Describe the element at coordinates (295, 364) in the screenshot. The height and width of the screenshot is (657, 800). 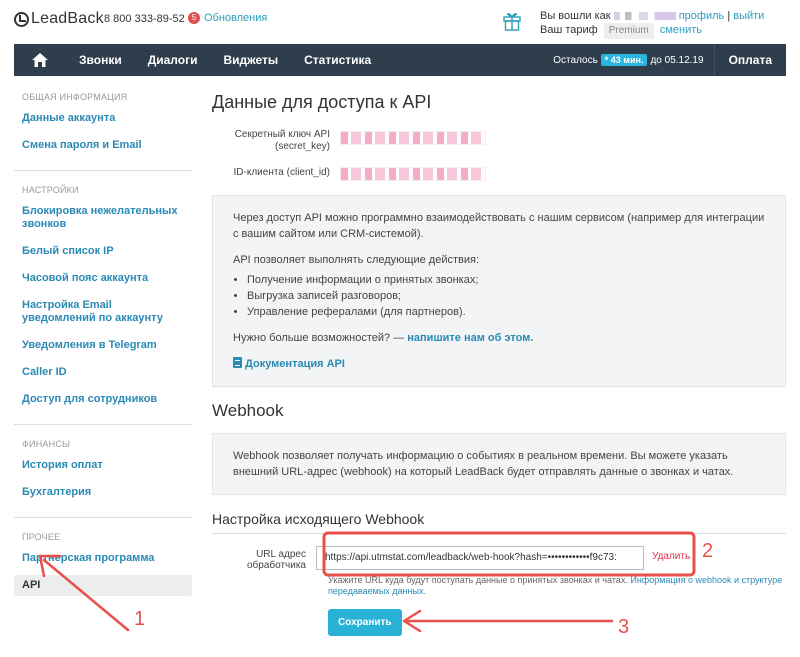
I see `api-docs-label: Документация API` at that location.